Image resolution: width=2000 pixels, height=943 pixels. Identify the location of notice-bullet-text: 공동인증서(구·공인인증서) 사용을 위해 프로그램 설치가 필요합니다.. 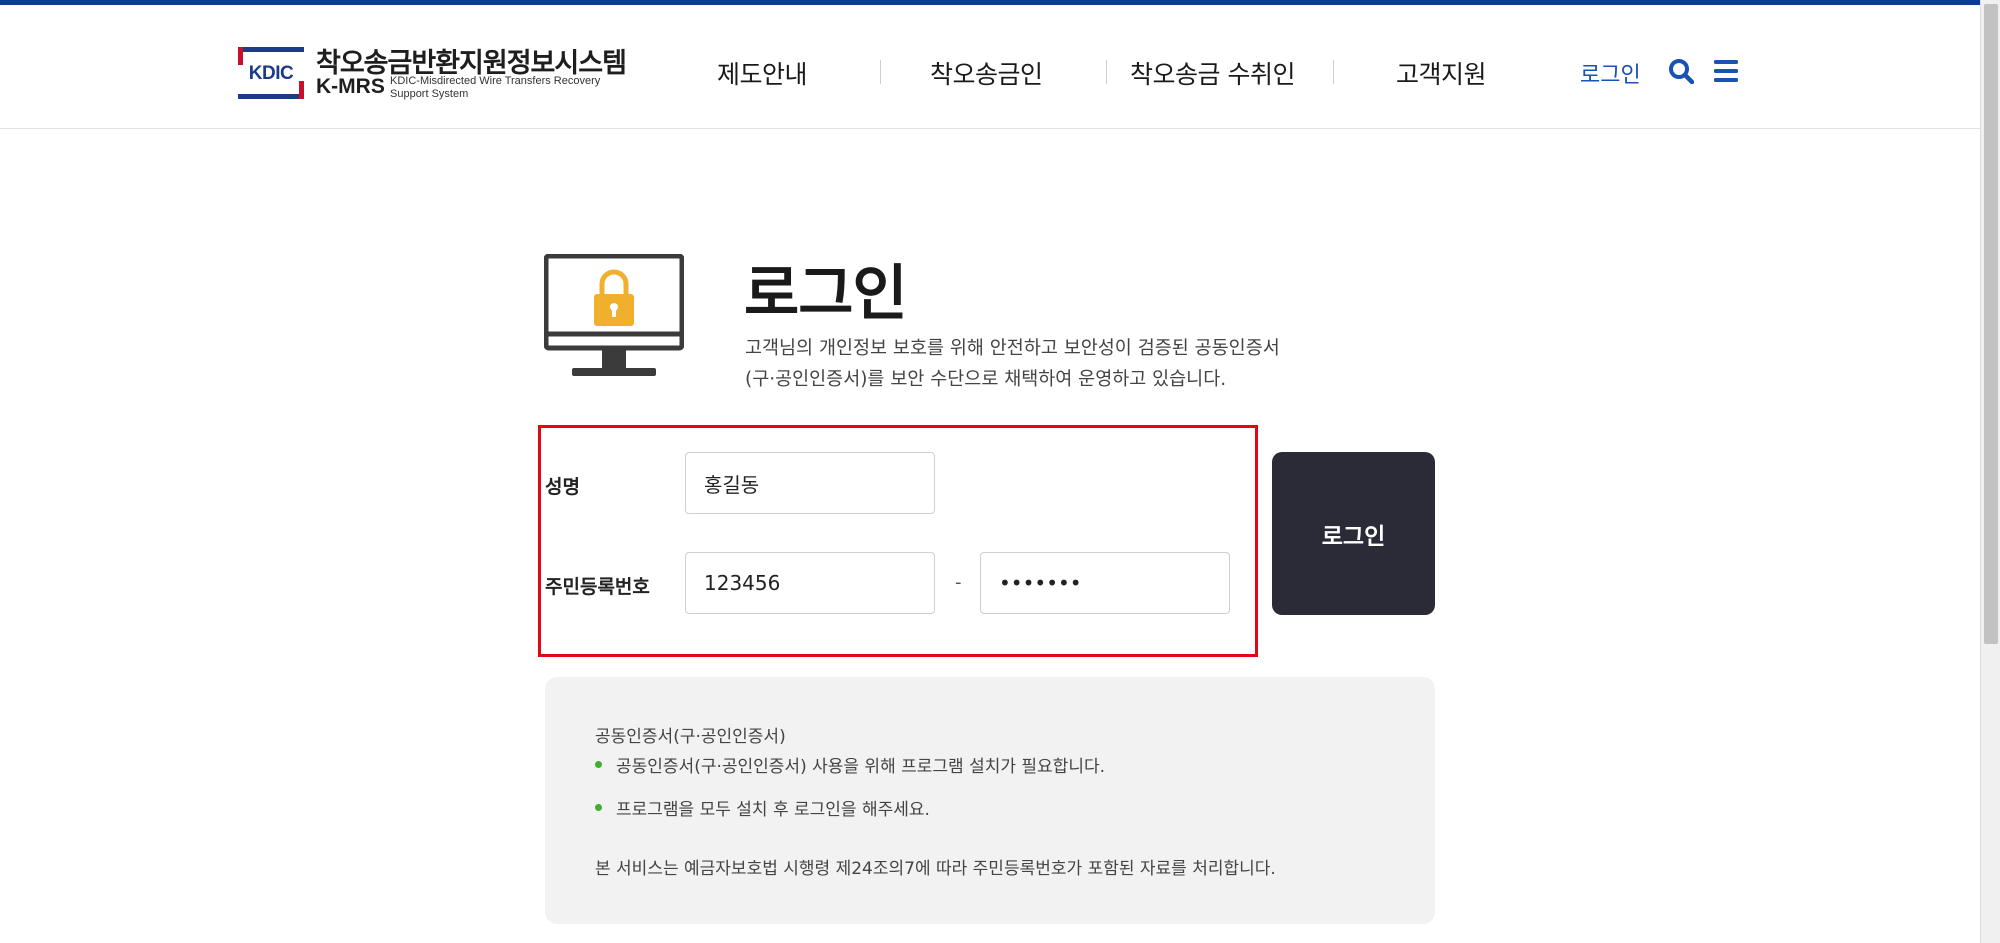
(861, 767).